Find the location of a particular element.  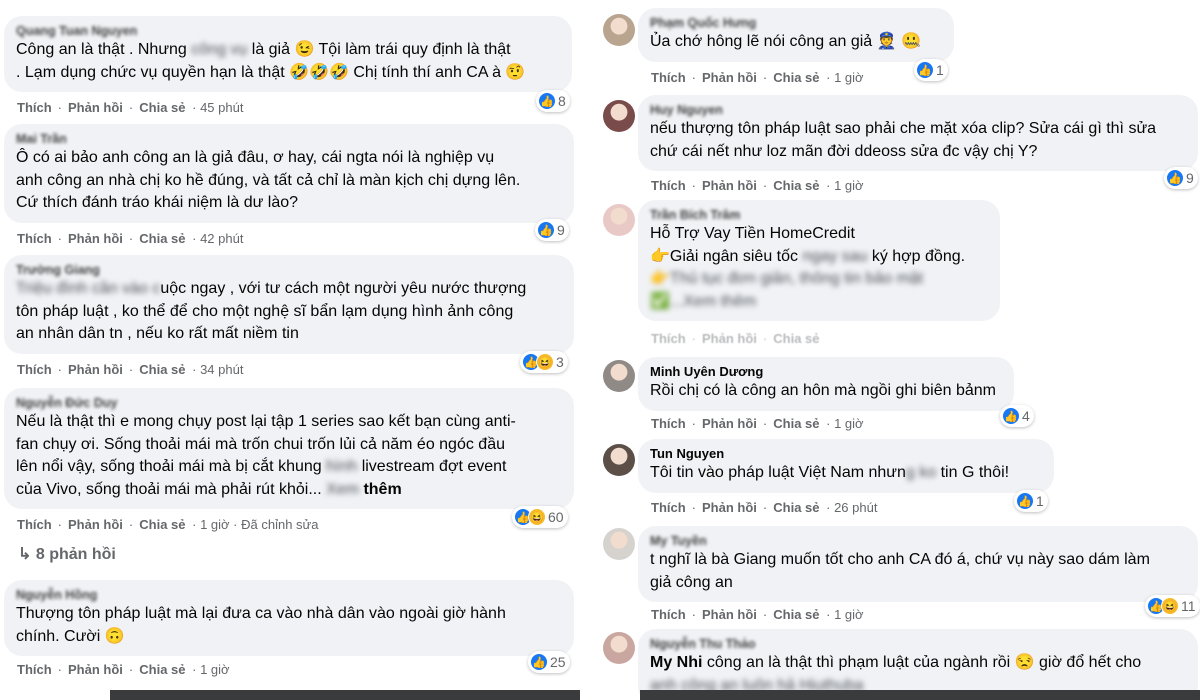

column-divider is located at coordinates (596, 350).